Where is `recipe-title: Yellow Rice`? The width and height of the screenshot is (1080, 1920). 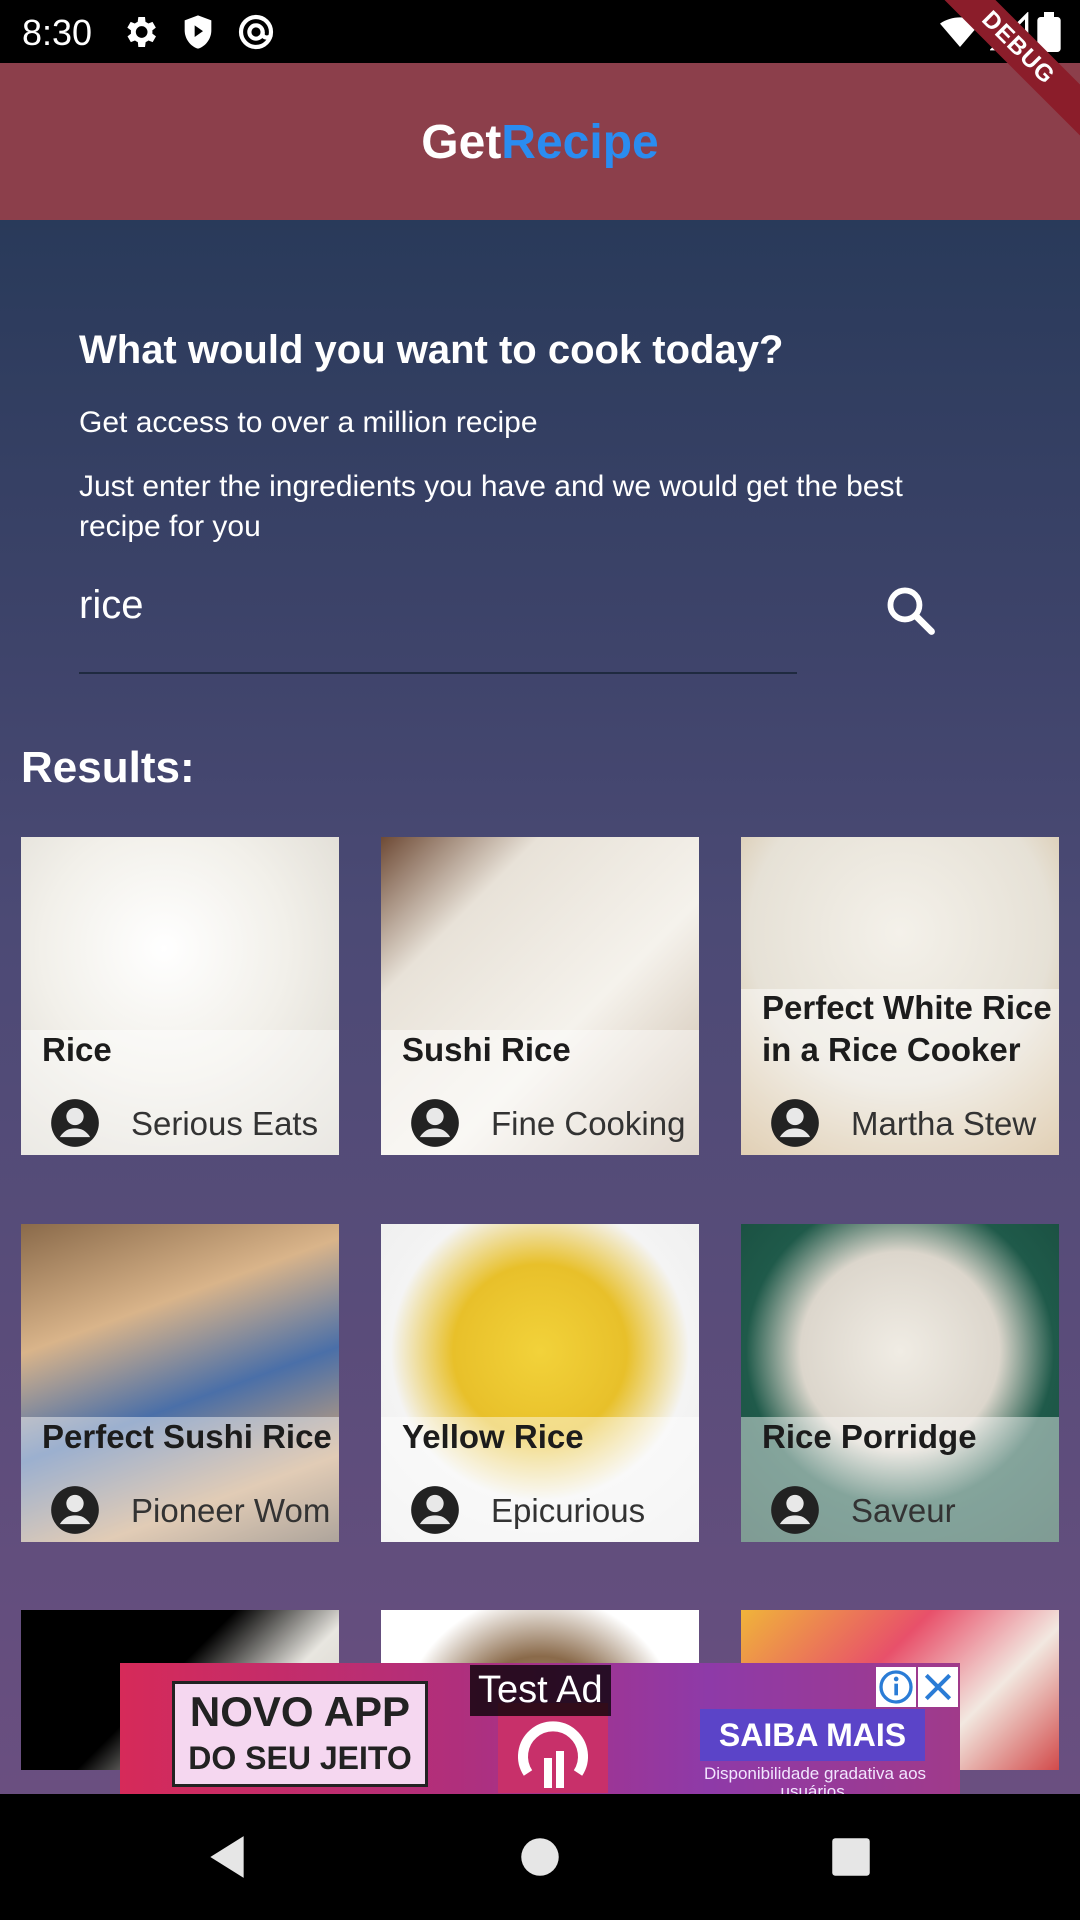 recipe-title: Yellow Rice is located at coordinates (493, 1436).